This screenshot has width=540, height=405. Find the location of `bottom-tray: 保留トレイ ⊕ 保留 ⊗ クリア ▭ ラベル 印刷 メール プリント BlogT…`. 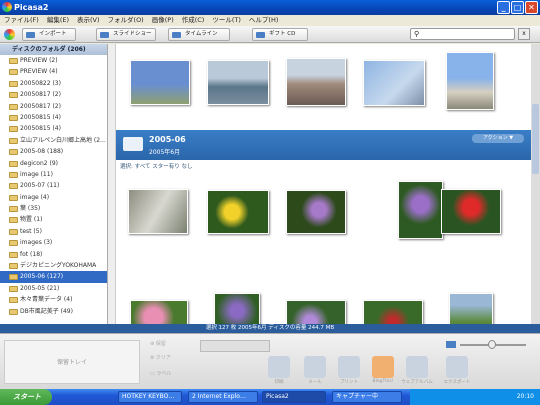

bottom-tray: 保留トレイ ⊕ 保留 ⊗ クリア ▭ ラベル 印刷 メール プリント BlogT… is located at coordinates (270, 361).